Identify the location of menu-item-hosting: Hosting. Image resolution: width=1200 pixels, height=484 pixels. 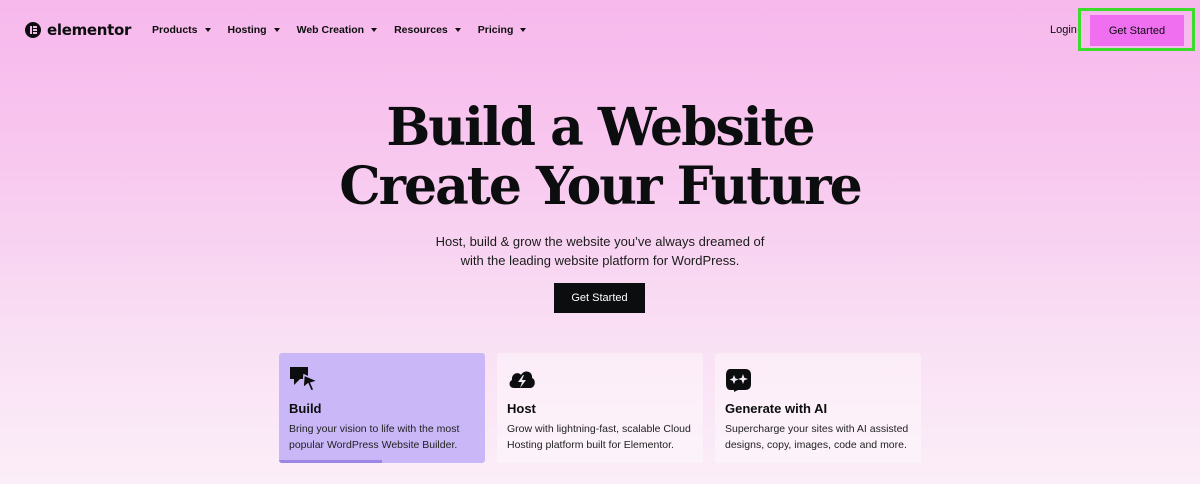
(254, 30).